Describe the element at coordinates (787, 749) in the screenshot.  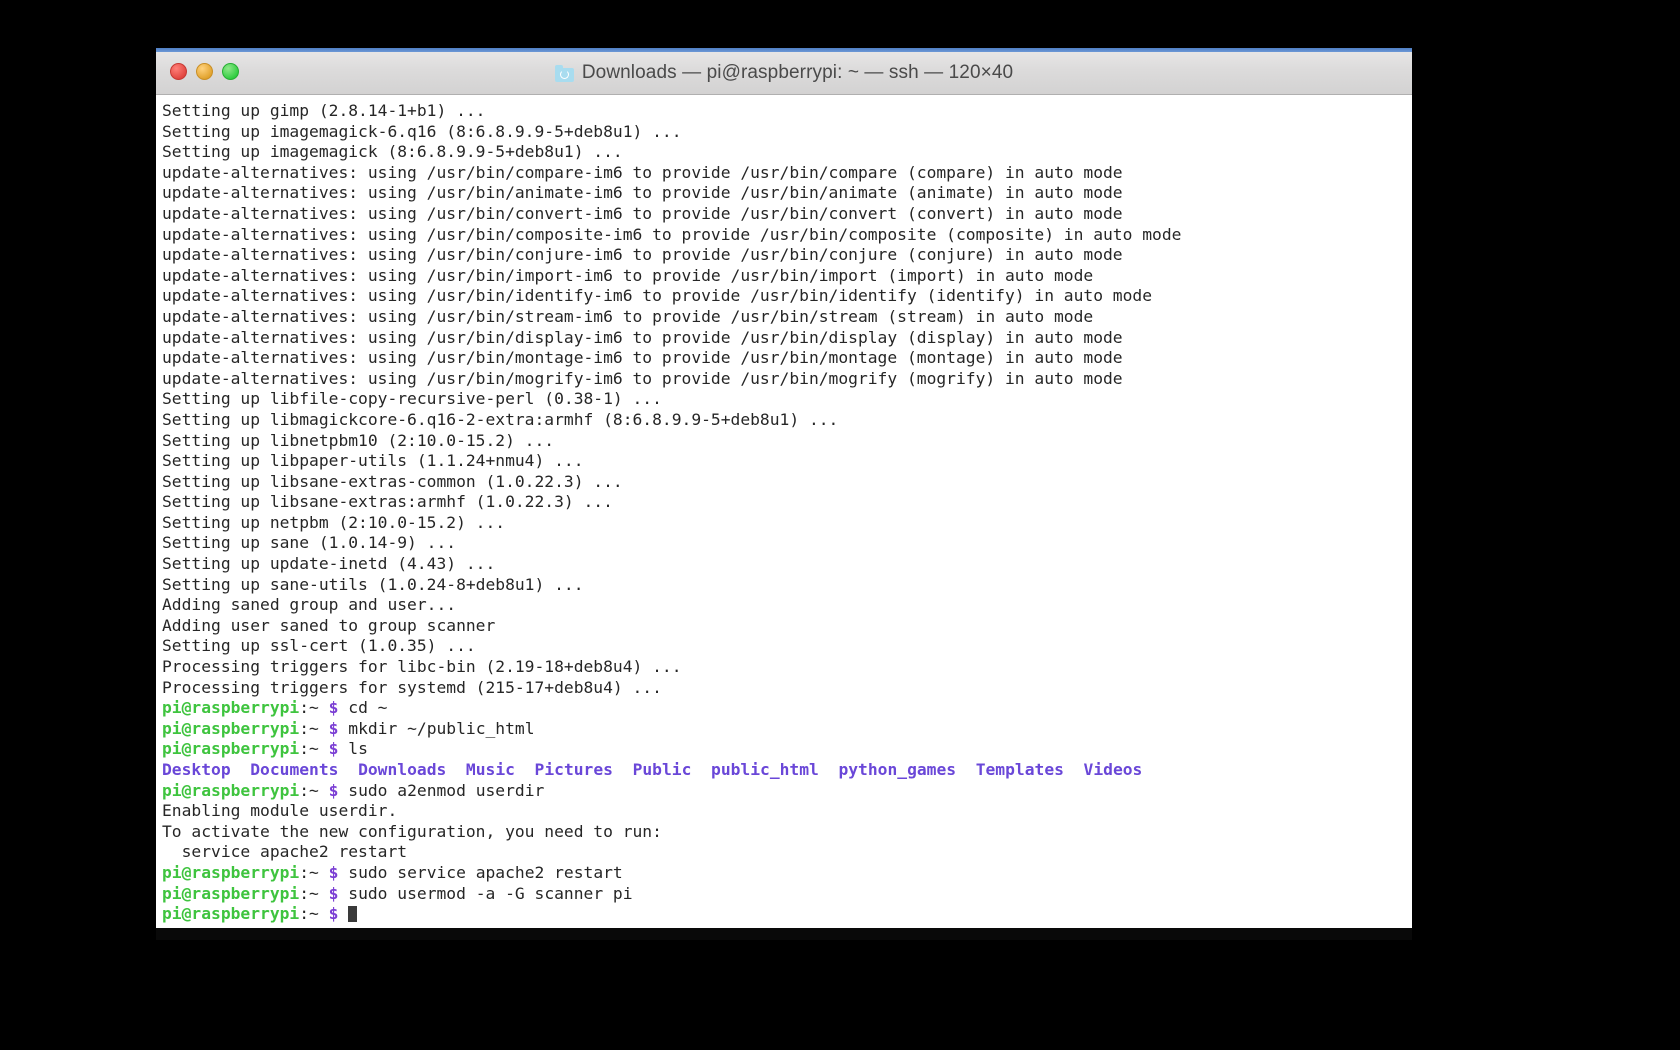
I see `terminal-prompt-line: pi@raspberrypi:~ $ ls` at that location.